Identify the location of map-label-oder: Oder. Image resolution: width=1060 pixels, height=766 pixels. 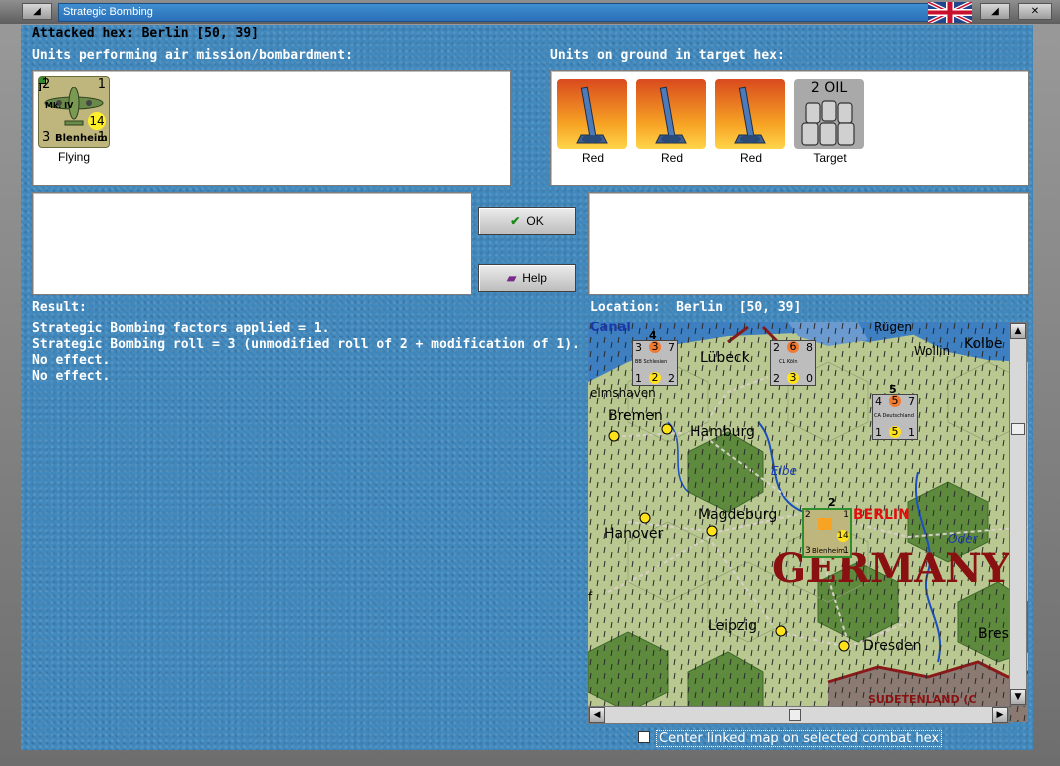
(963, 539).